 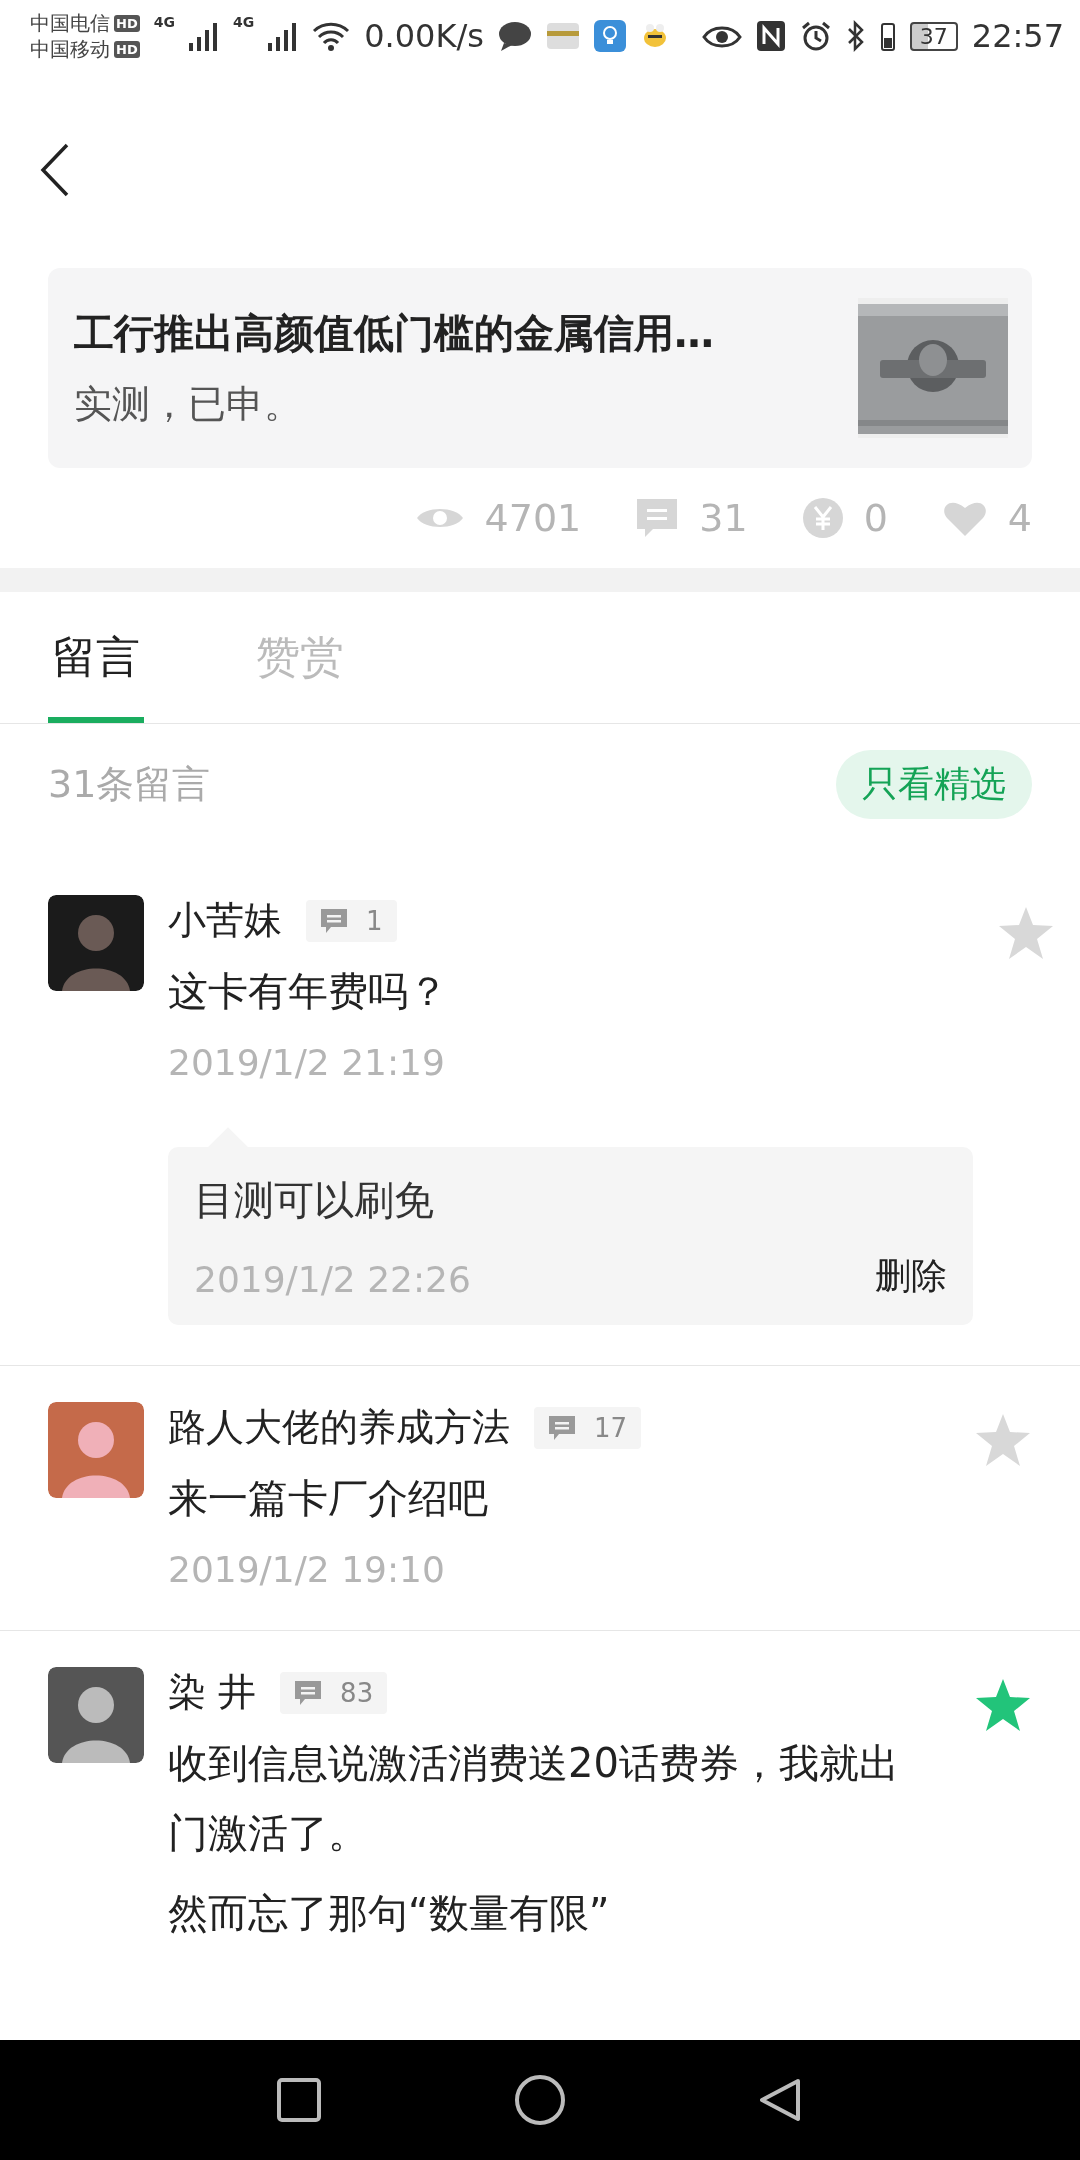 I want to click on alarm-icon, so click(x=815, y=36).